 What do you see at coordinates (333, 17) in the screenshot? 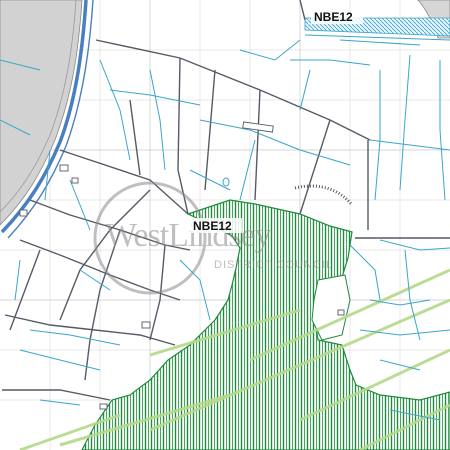
I see `zone-label-top: NBE12` at bounding box center [333, 17].